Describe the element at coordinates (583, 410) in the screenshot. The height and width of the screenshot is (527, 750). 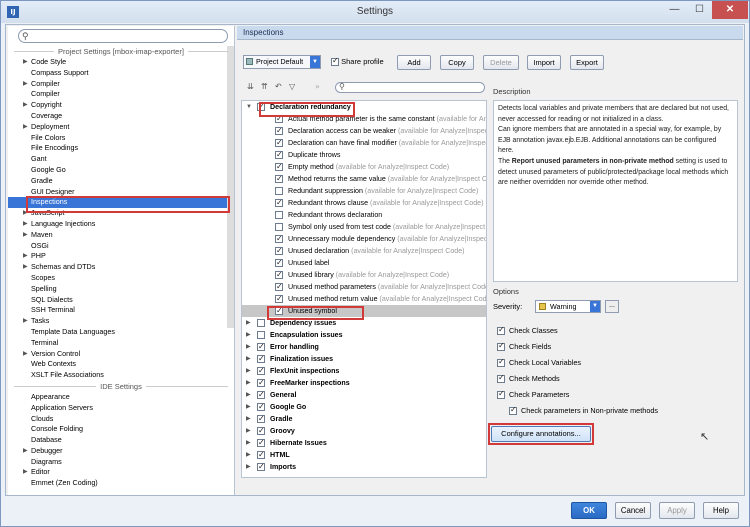
I see `check-parameters-nonprivate-checkbox: Check parameters in Non-private methods` at that location.